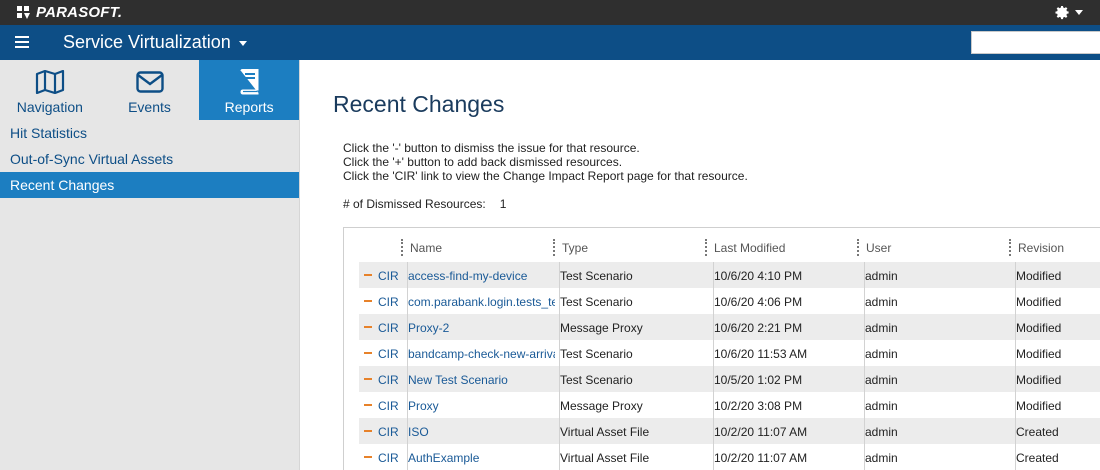  Describe the element at coordinates (1035, 42) in the screenshot. I see `search-input` at that location.